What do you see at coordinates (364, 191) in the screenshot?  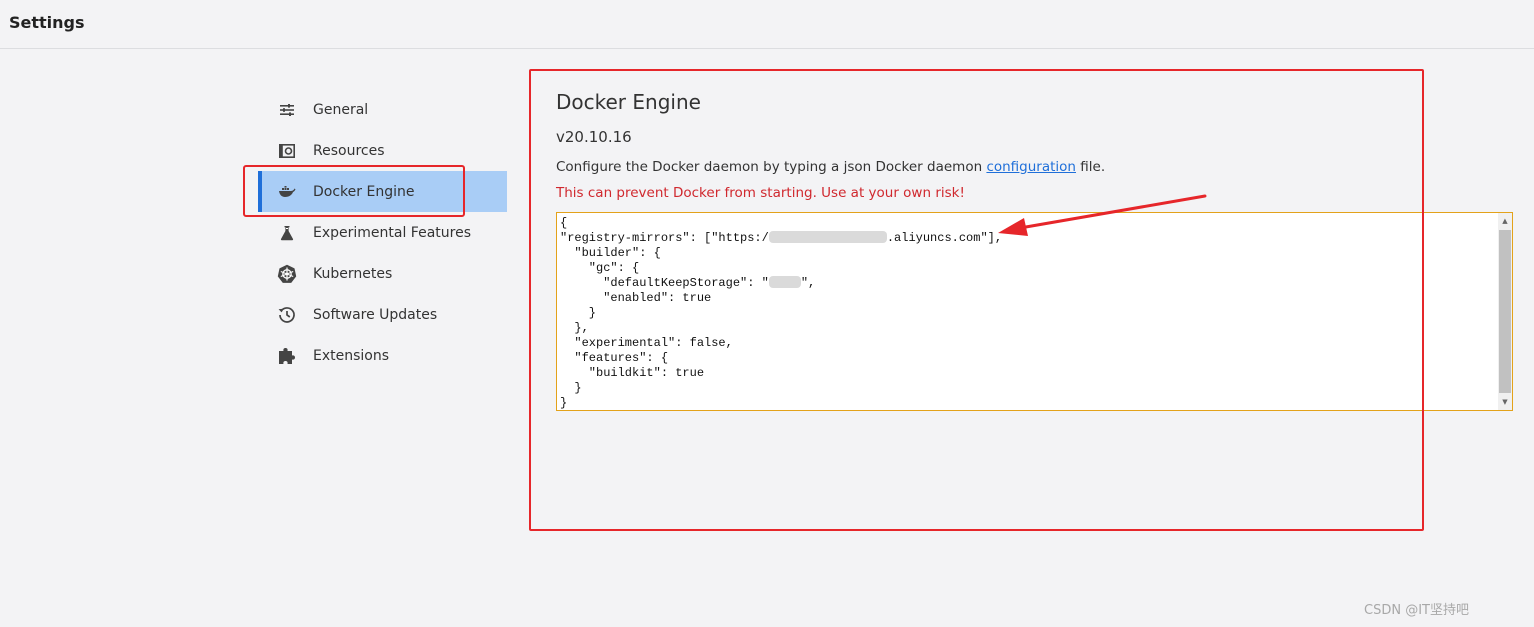 I see `sidebar-item-label: Docker Engine` at bounding box center [364, 191].